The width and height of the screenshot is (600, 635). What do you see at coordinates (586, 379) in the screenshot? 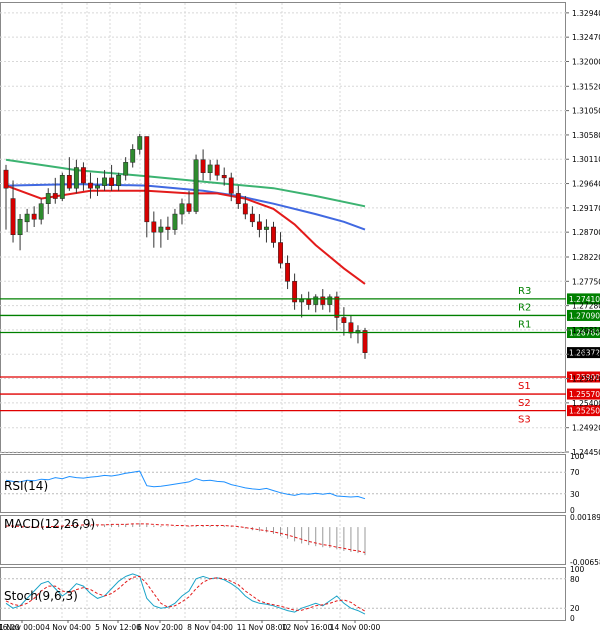
I see `price-tick-label: 1.25870` at bounding box center [586, 379].